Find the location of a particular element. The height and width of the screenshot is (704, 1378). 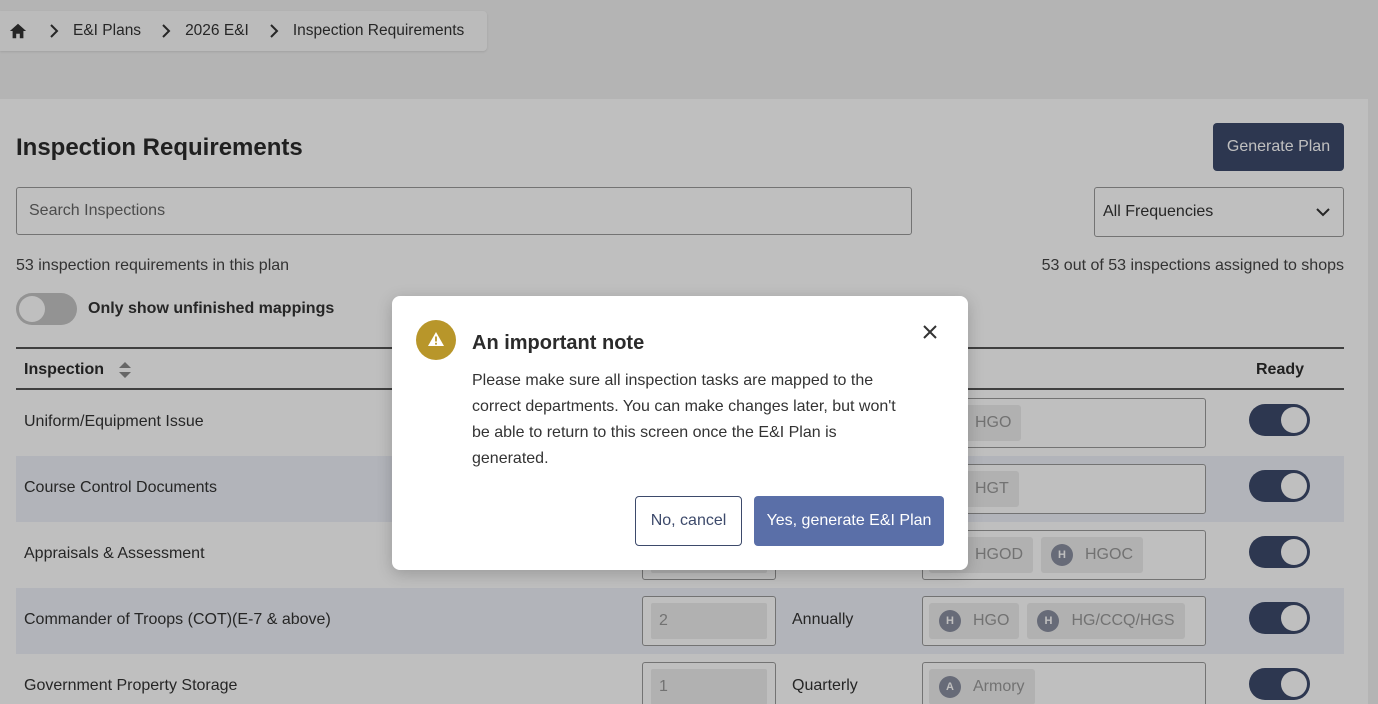

dialog-title: An important note is located at coordinates (558, 343).